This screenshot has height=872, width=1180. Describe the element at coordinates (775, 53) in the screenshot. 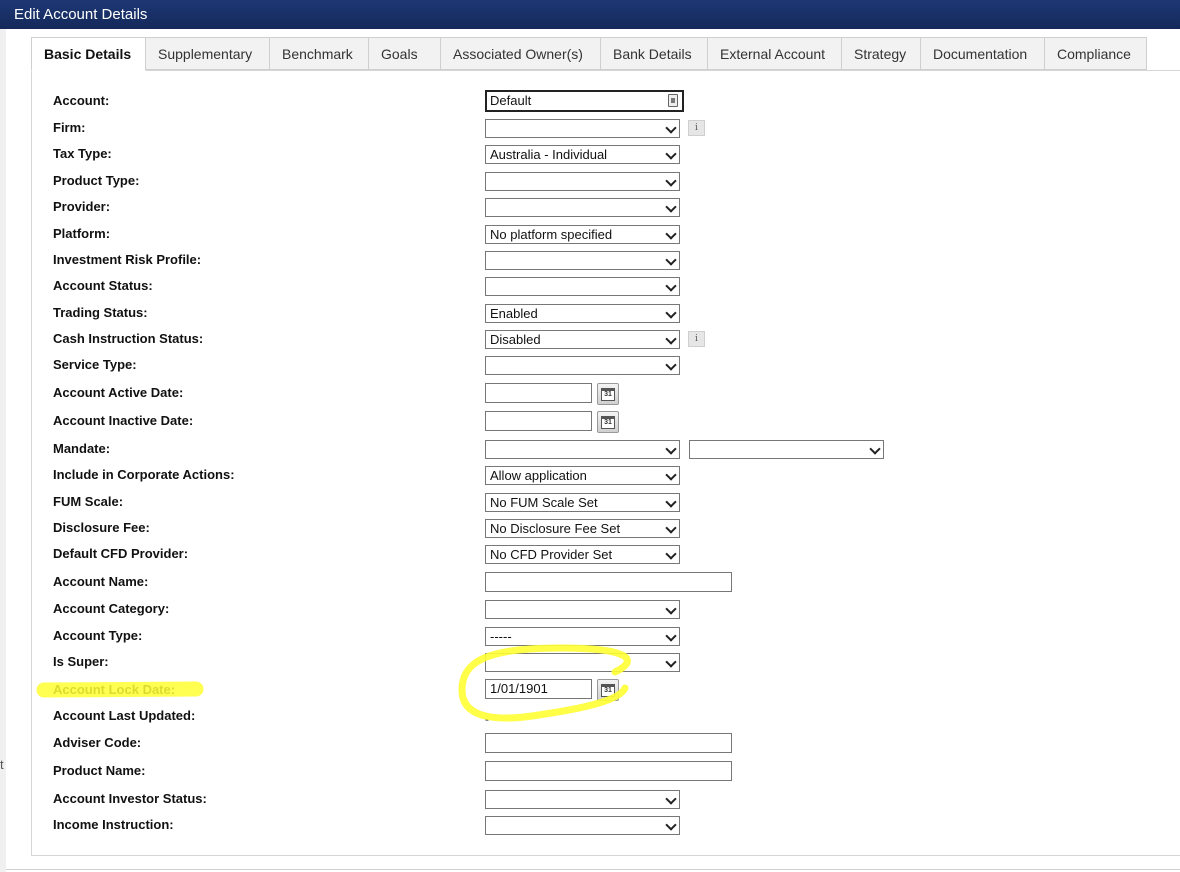

I see `tab-external-account: External Account` at that location.